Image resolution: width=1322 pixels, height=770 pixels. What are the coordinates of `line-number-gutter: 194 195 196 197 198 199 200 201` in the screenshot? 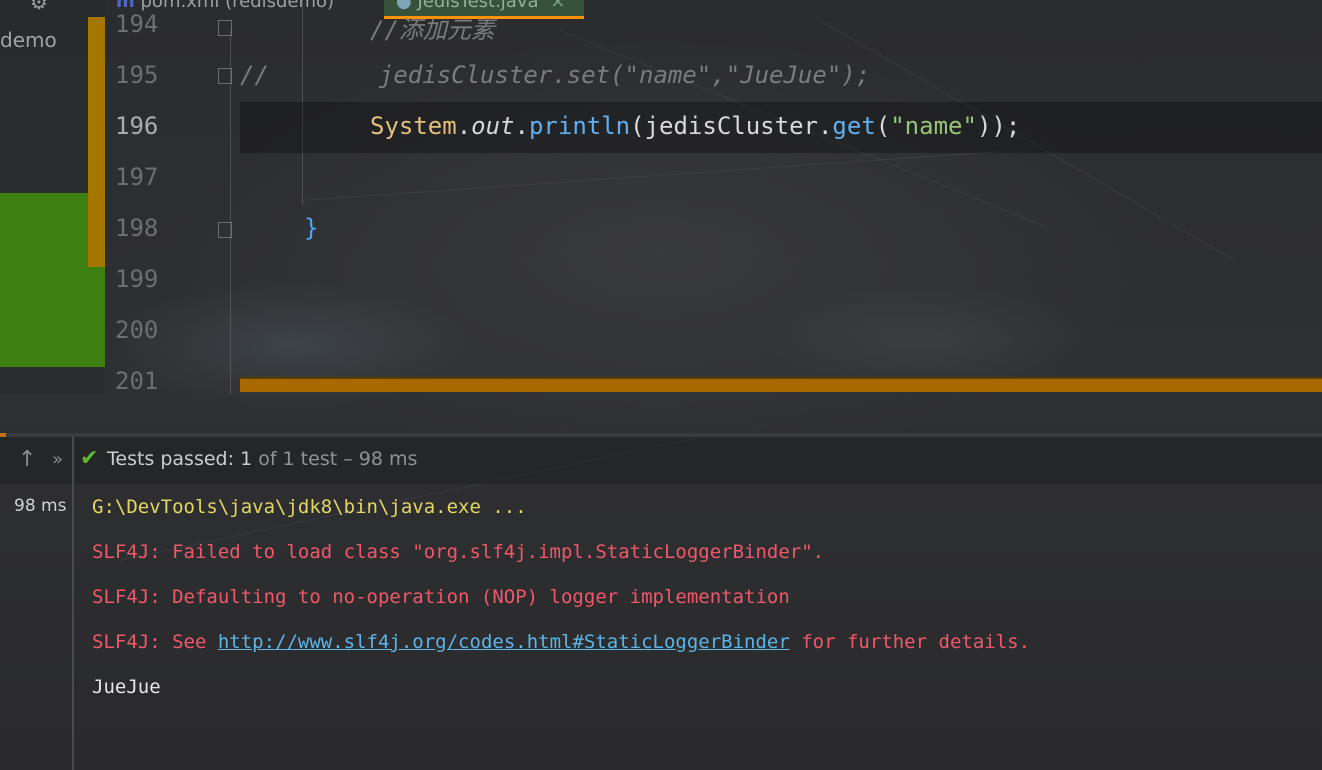 It's located at (162, 197).